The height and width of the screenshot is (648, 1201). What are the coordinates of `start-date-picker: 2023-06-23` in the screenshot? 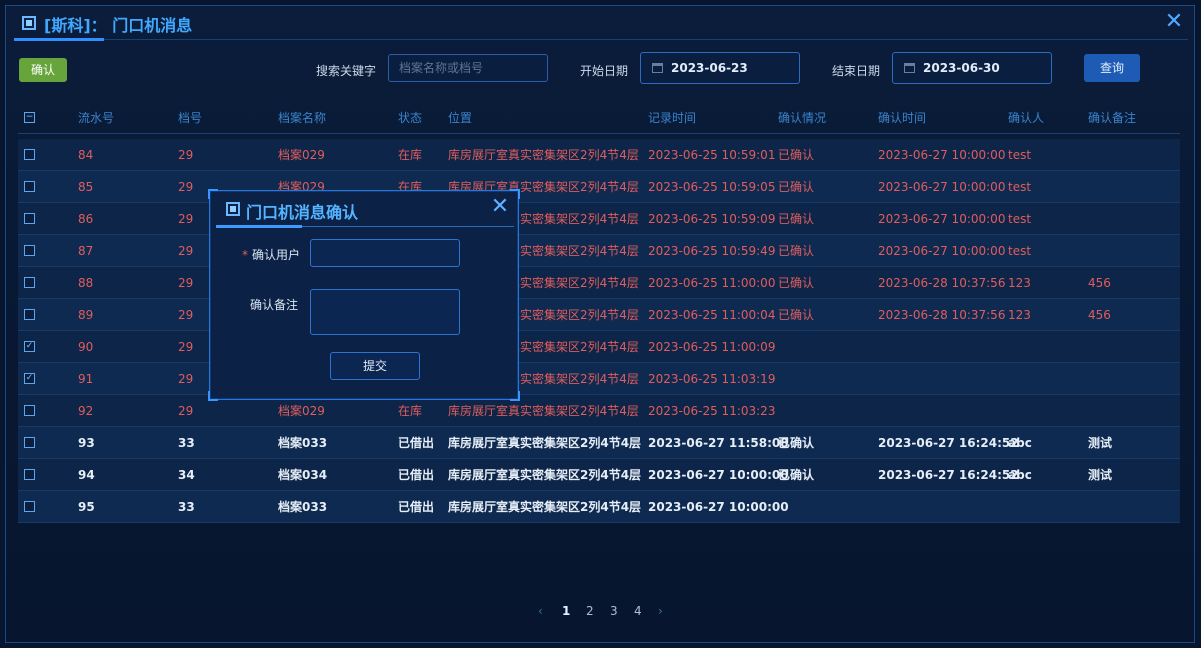 It's located at (720, 68).